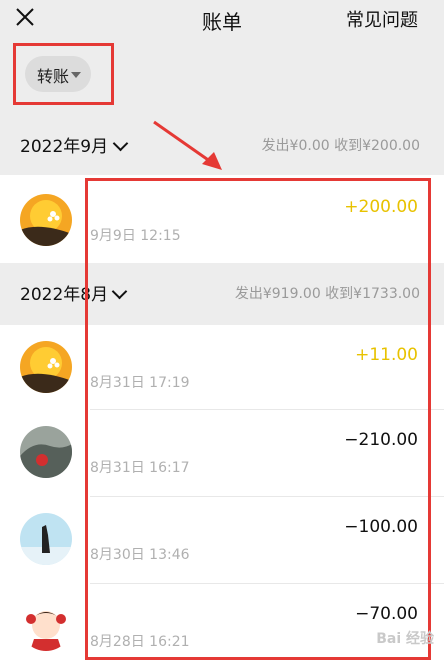 The width and height of the screenshot is (444, 670). Describe the element at coordinates (222, 19) in the screenshot. I see `top-bar: 账单 常见问题` at that location.